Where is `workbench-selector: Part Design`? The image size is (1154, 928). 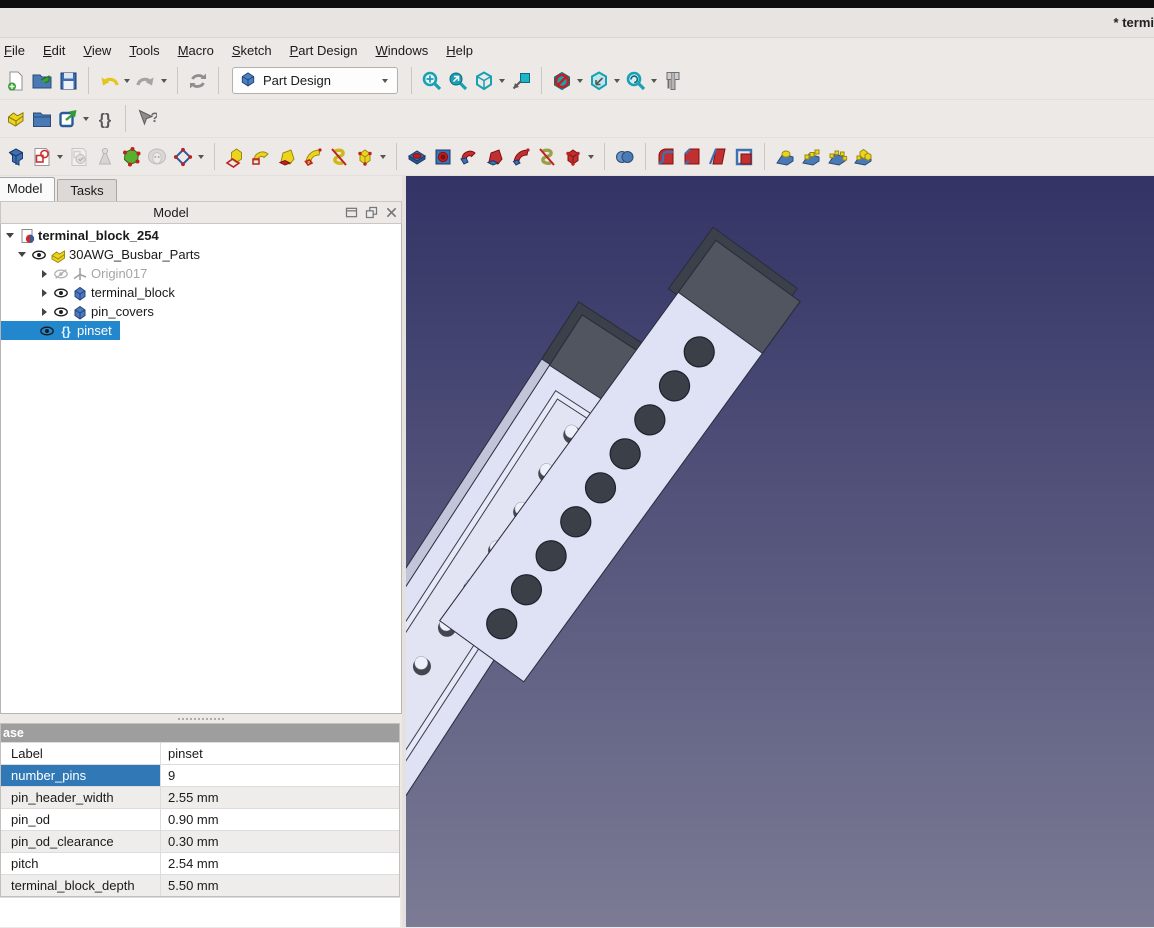 workbench-selector: Part Design is located at coordinates (315, 80).